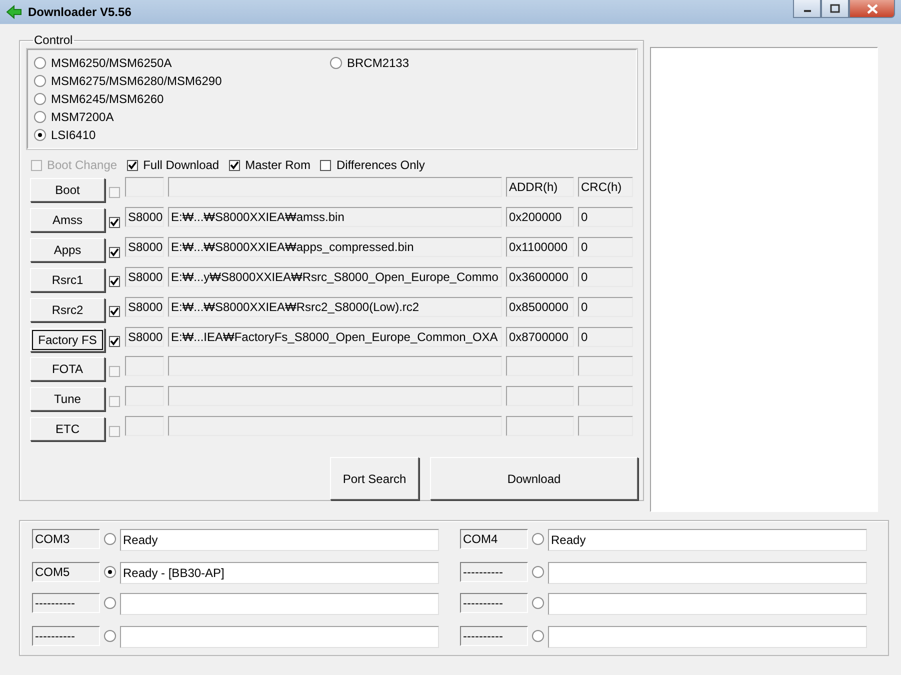  Describe the element at coordinates (67, 310) in the screenshot. I see `file-button: Rsrc2` at that location.